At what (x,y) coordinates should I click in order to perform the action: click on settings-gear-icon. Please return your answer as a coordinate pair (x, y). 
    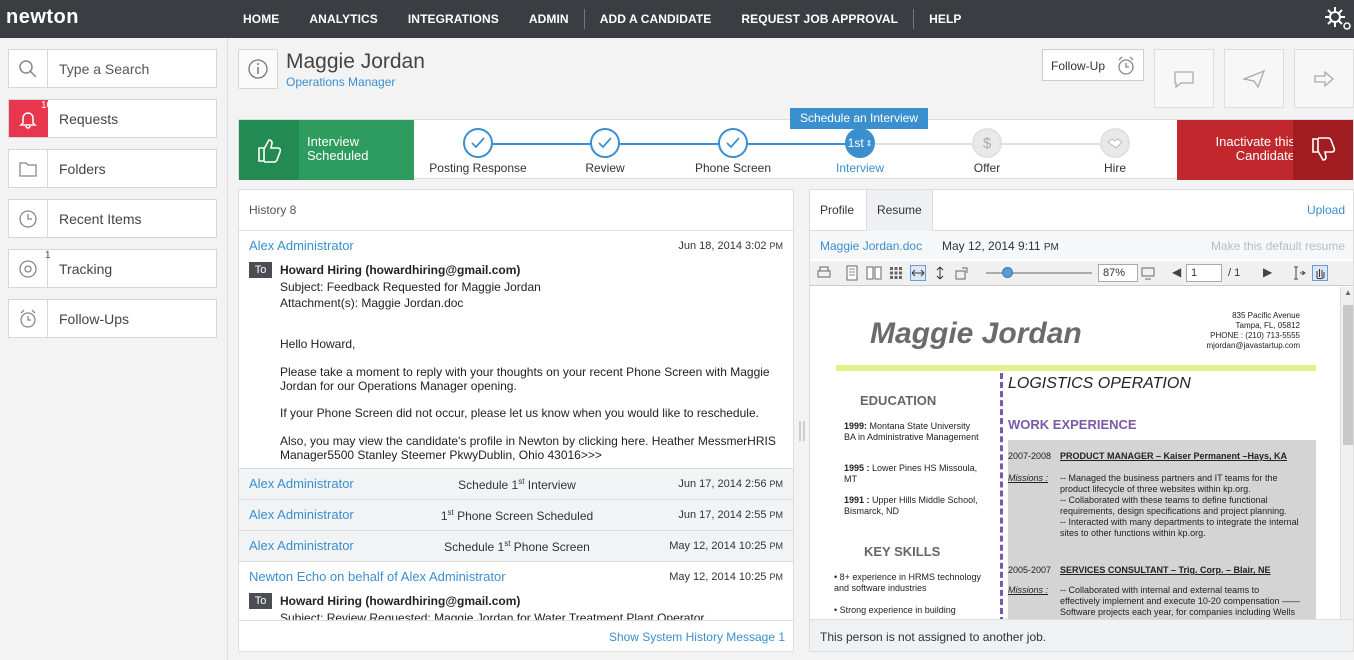
    Looking at the image, I should click on (1338, 19).